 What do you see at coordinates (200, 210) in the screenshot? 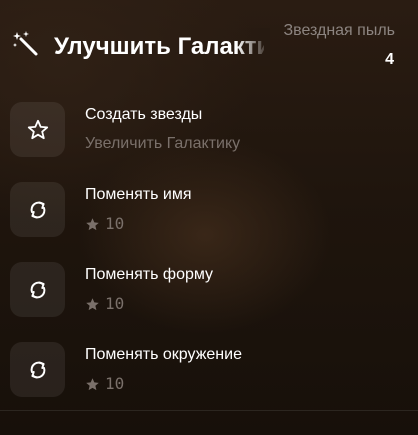
I see `change-name-option: Поменять имя 10` at bounding box center [200, 210].